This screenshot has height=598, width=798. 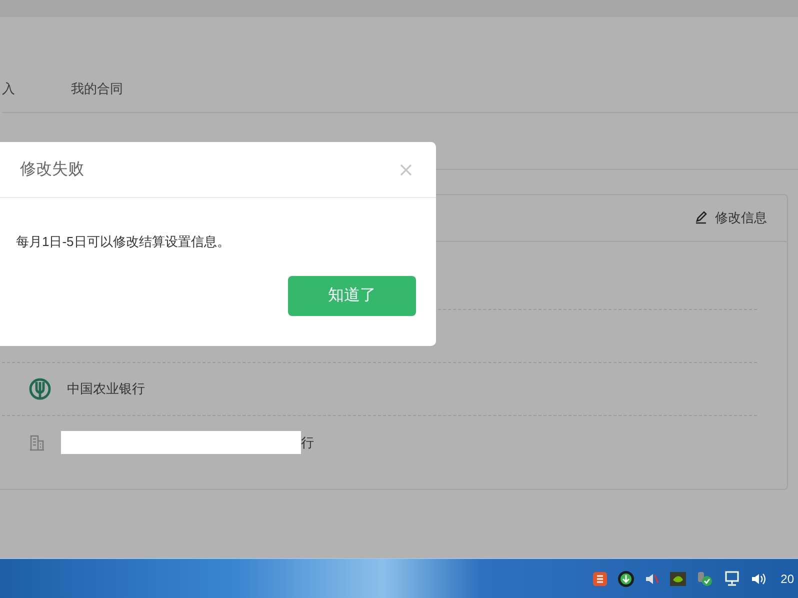 I want to click on branch-name: 行, so click(x=307, y=443).